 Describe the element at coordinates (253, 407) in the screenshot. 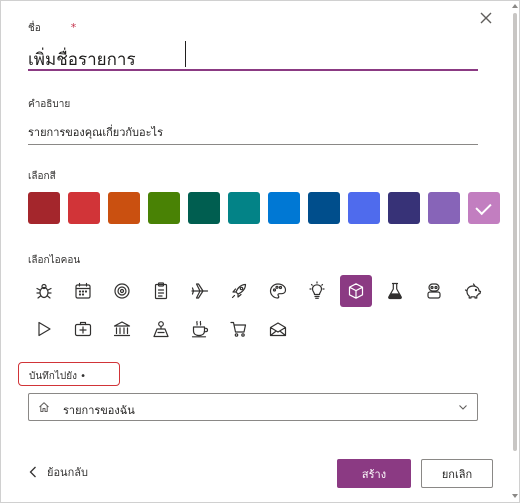

I see `save-to-dropdown: รายการของฉัน` at that location.